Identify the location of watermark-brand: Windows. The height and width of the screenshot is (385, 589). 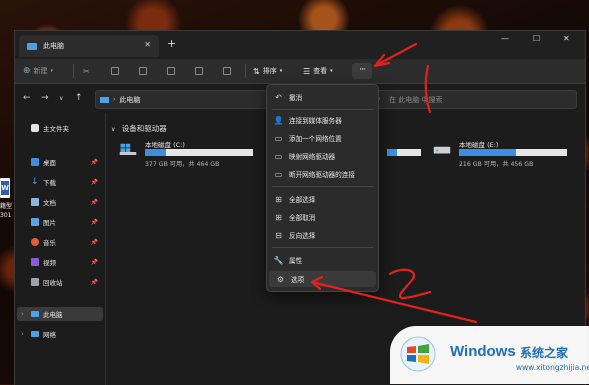
(483, 351).